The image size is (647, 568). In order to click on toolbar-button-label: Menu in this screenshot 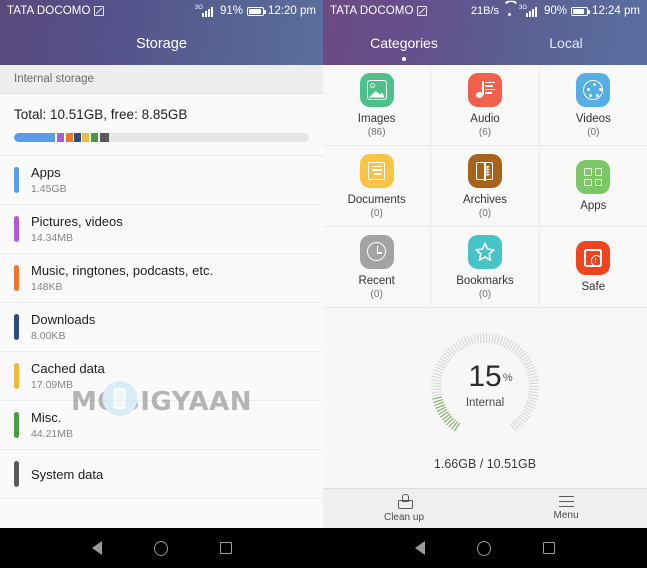, I will do `click(566, 515)`.